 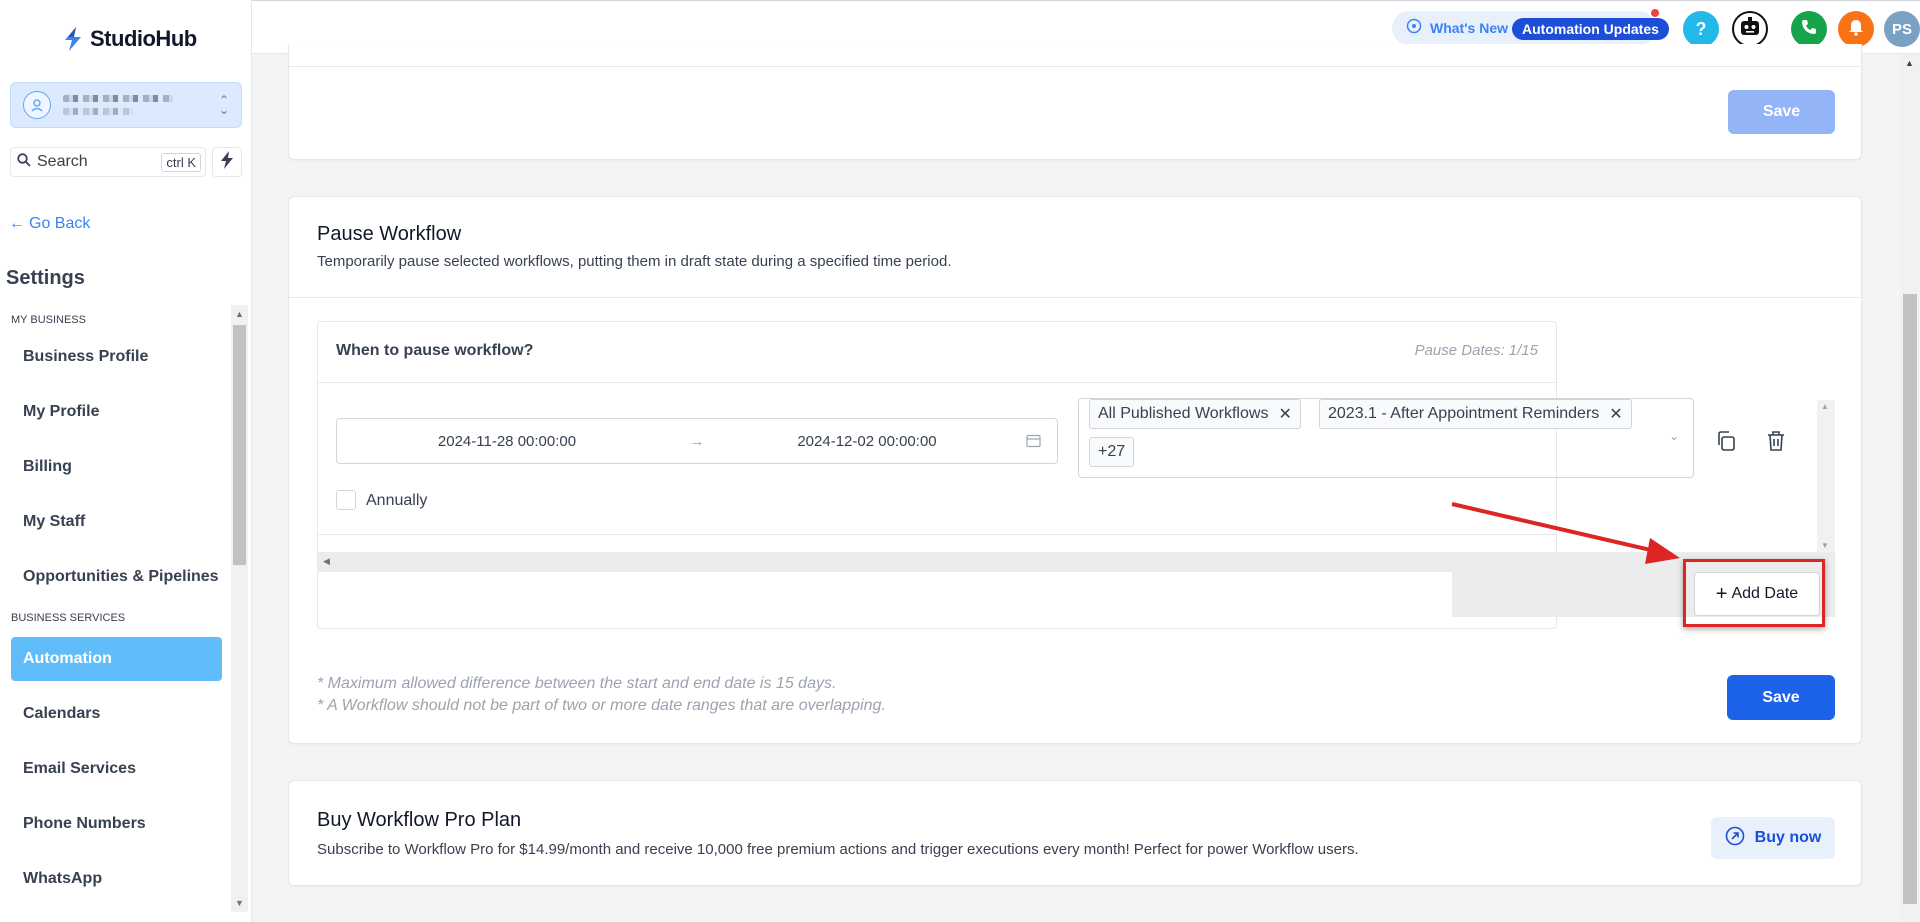 I want to click on notifications-button, so click(x=1856, y=29).